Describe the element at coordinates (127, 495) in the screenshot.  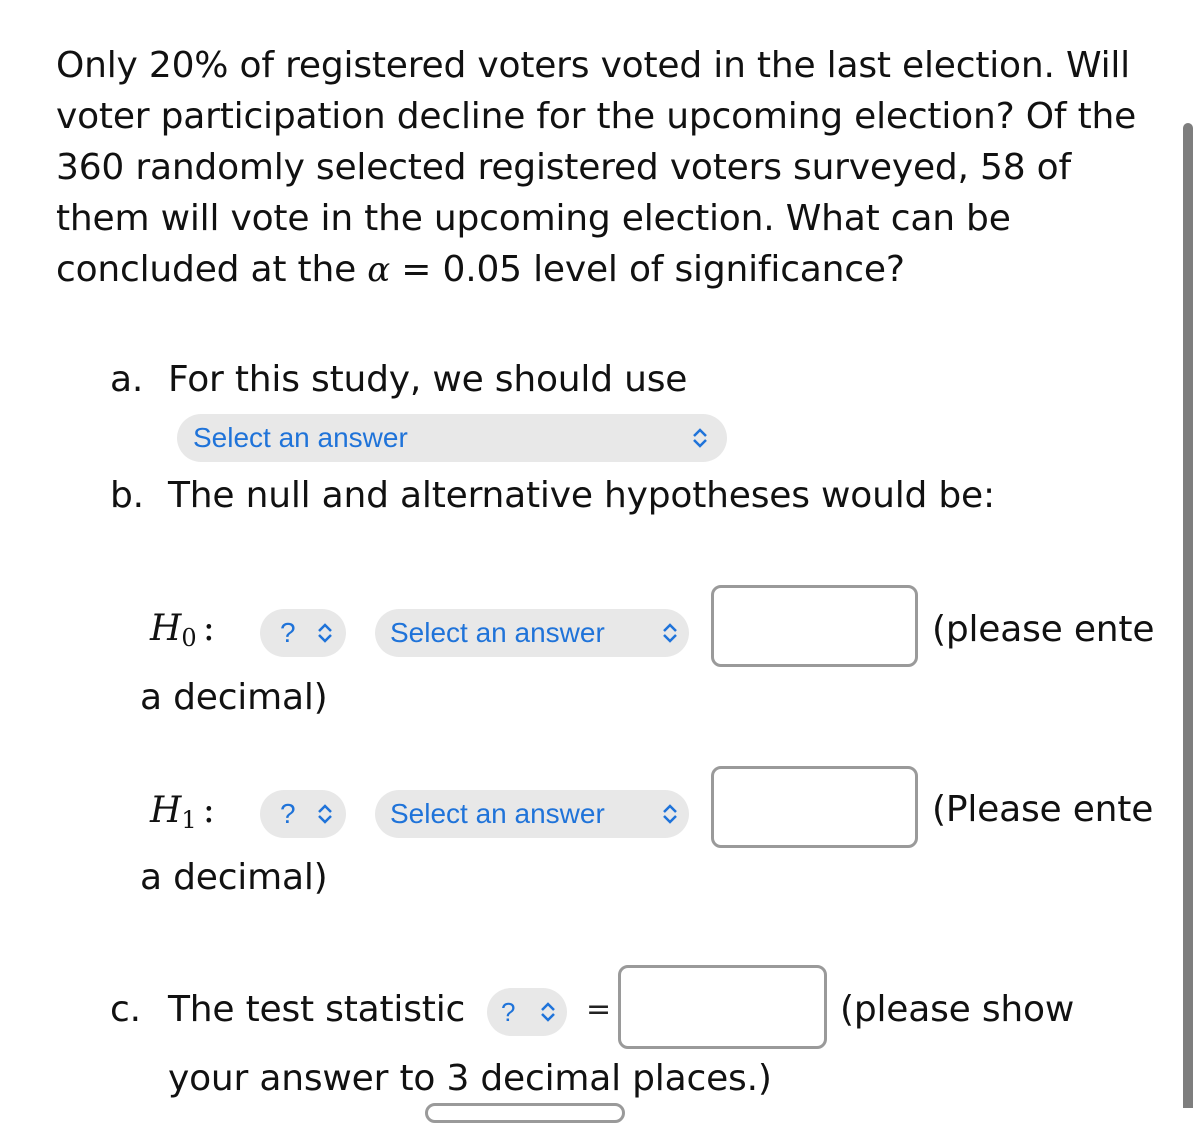
I see `part-b-letter: b.` at that location.